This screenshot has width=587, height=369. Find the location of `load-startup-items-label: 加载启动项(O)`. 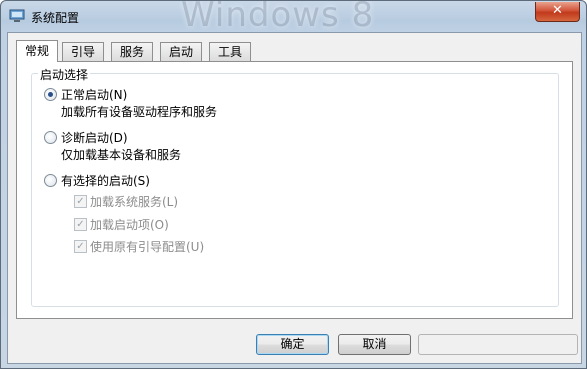

load-startup-items-label: 加载启动项(O) is located at coordinates (129, 225).